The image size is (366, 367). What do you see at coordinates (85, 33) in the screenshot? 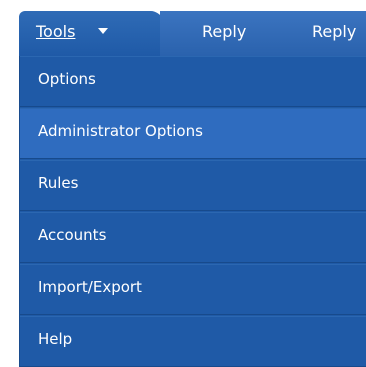
I see `tab-tools: Tools` at bounding box center [85, 33].